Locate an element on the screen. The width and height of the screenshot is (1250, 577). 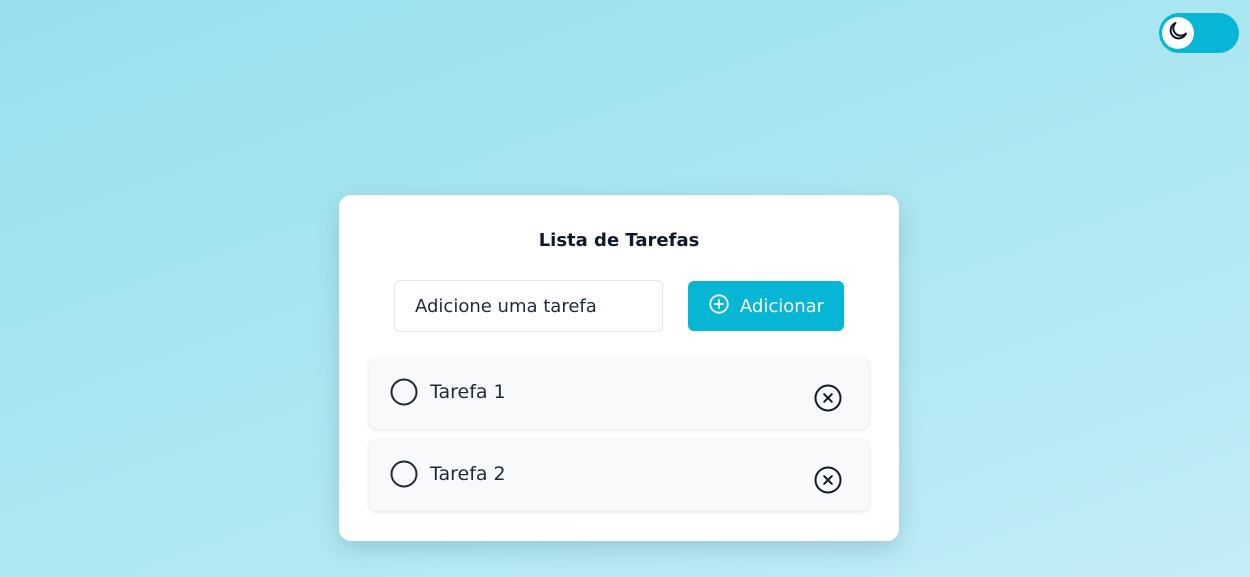
task-item: Tarefa 1 is located at coordinates (619, 393).